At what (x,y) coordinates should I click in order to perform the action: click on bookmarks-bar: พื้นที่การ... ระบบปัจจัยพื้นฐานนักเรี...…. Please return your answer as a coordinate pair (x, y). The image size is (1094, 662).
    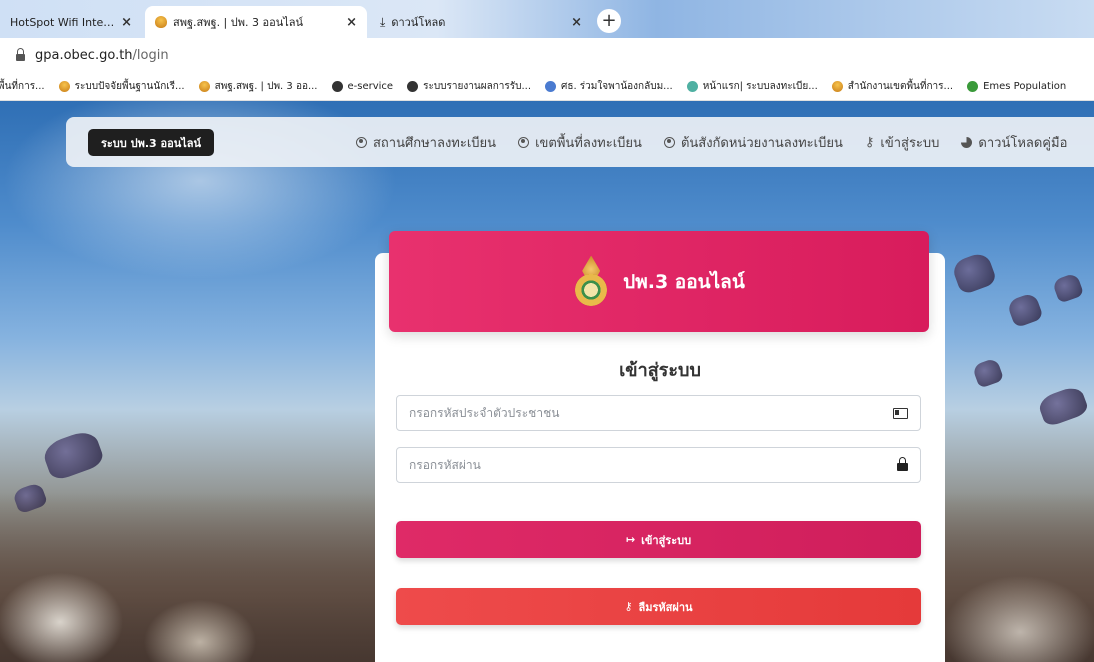
    Looking at the image, I should click on (547, 86).